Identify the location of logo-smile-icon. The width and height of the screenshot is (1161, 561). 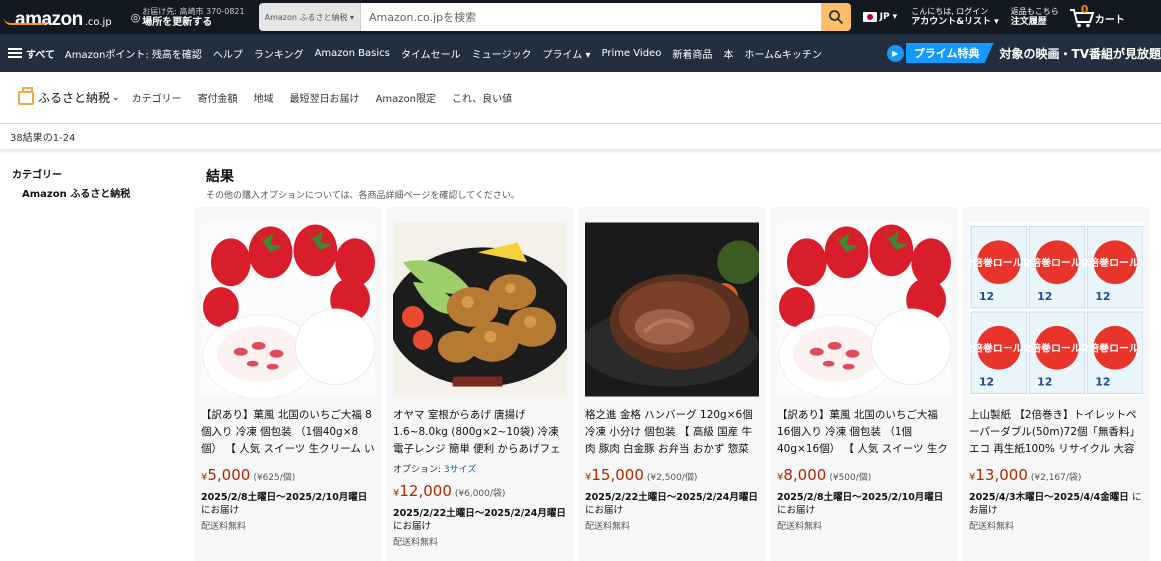
(26, 21).